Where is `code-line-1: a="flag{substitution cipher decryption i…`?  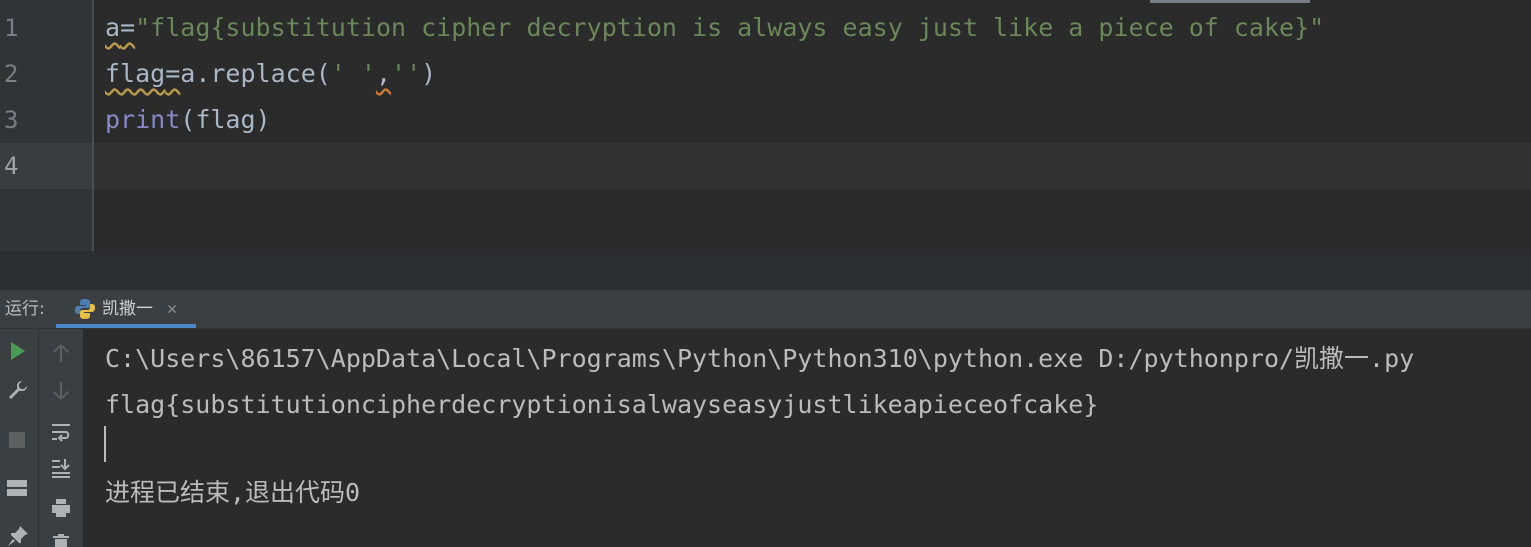 code-line-1: a="flag{substitution cipher decryption i… is located at coordinates (714, 28).